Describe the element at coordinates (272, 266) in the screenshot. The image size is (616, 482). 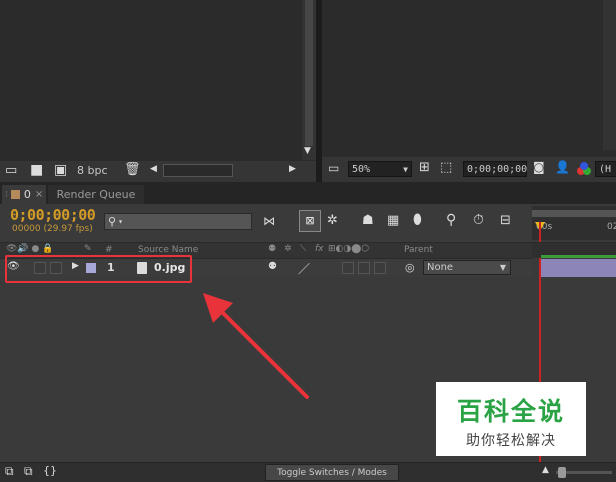
I see `layer-shy-icon: ⚉` at that location.